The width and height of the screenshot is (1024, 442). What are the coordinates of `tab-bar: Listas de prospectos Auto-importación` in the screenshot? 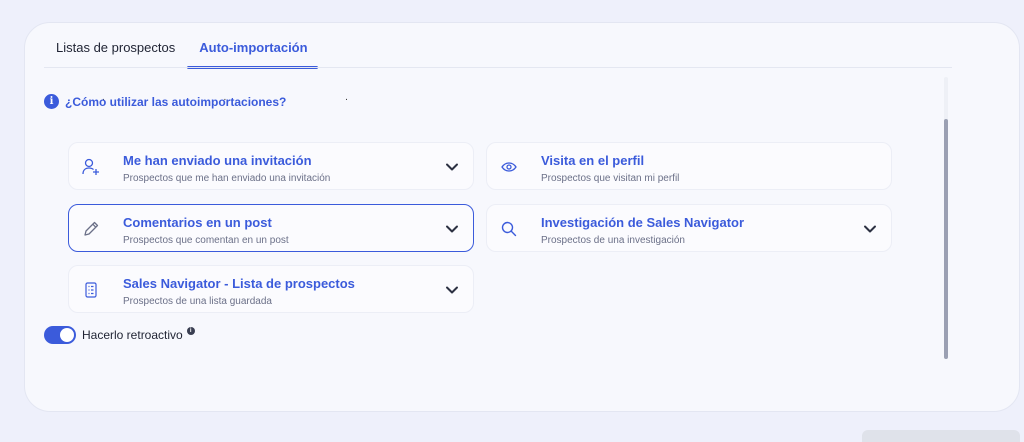 It's located at (194, 54).